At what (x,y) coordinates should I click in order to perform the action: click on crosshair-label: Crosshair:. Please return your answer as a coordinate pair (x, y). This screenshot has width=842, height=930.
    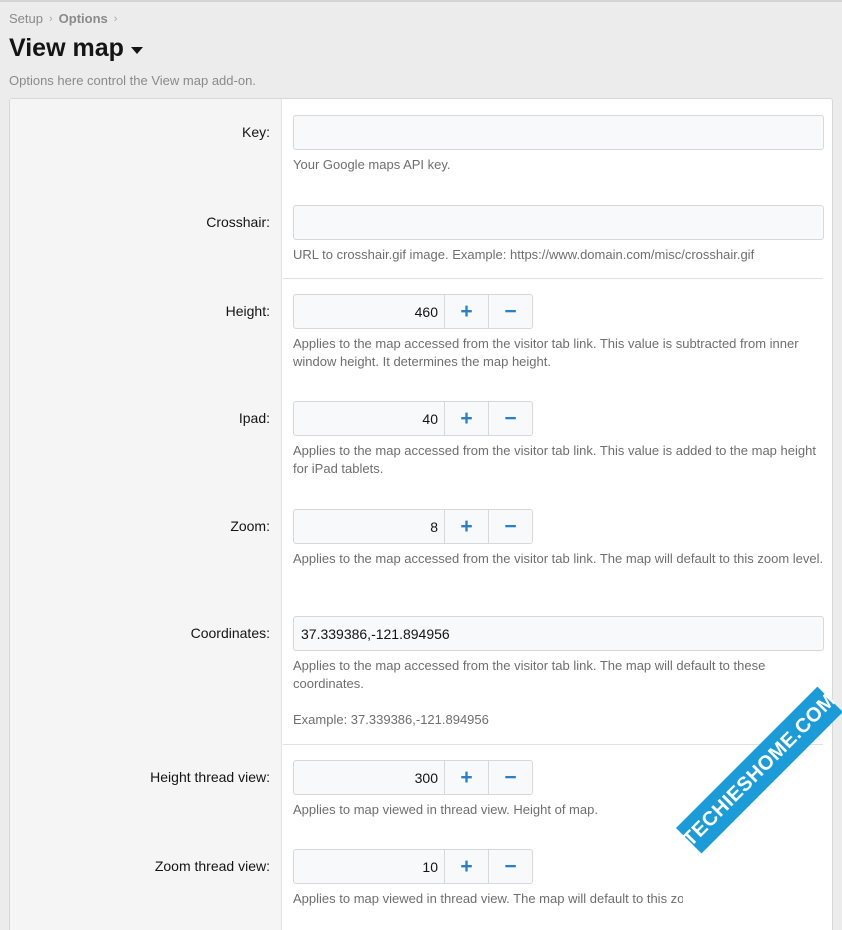
    Looking at the image, I should click on (238, 222).